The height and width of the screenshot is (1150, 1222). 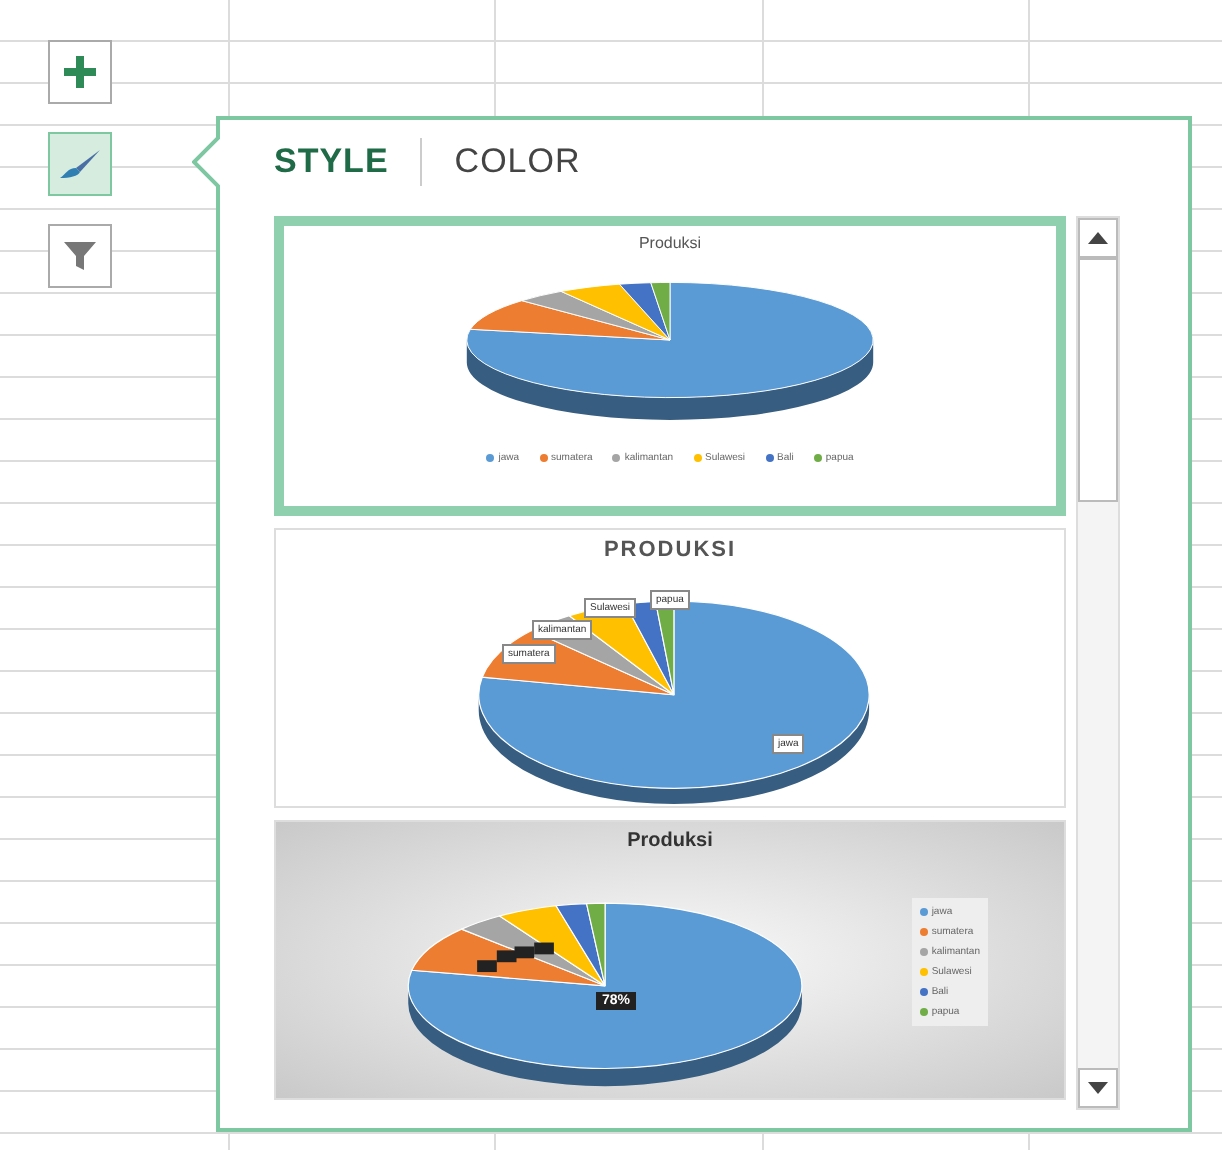 I want to click on chart-styles-button, so click(x=80, y=164).